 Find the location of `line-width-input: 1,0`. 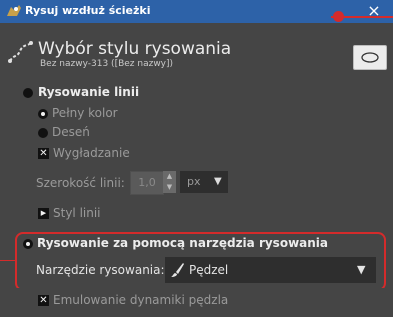

line-width-input: 1,0 is located at coordinates (147, 183).